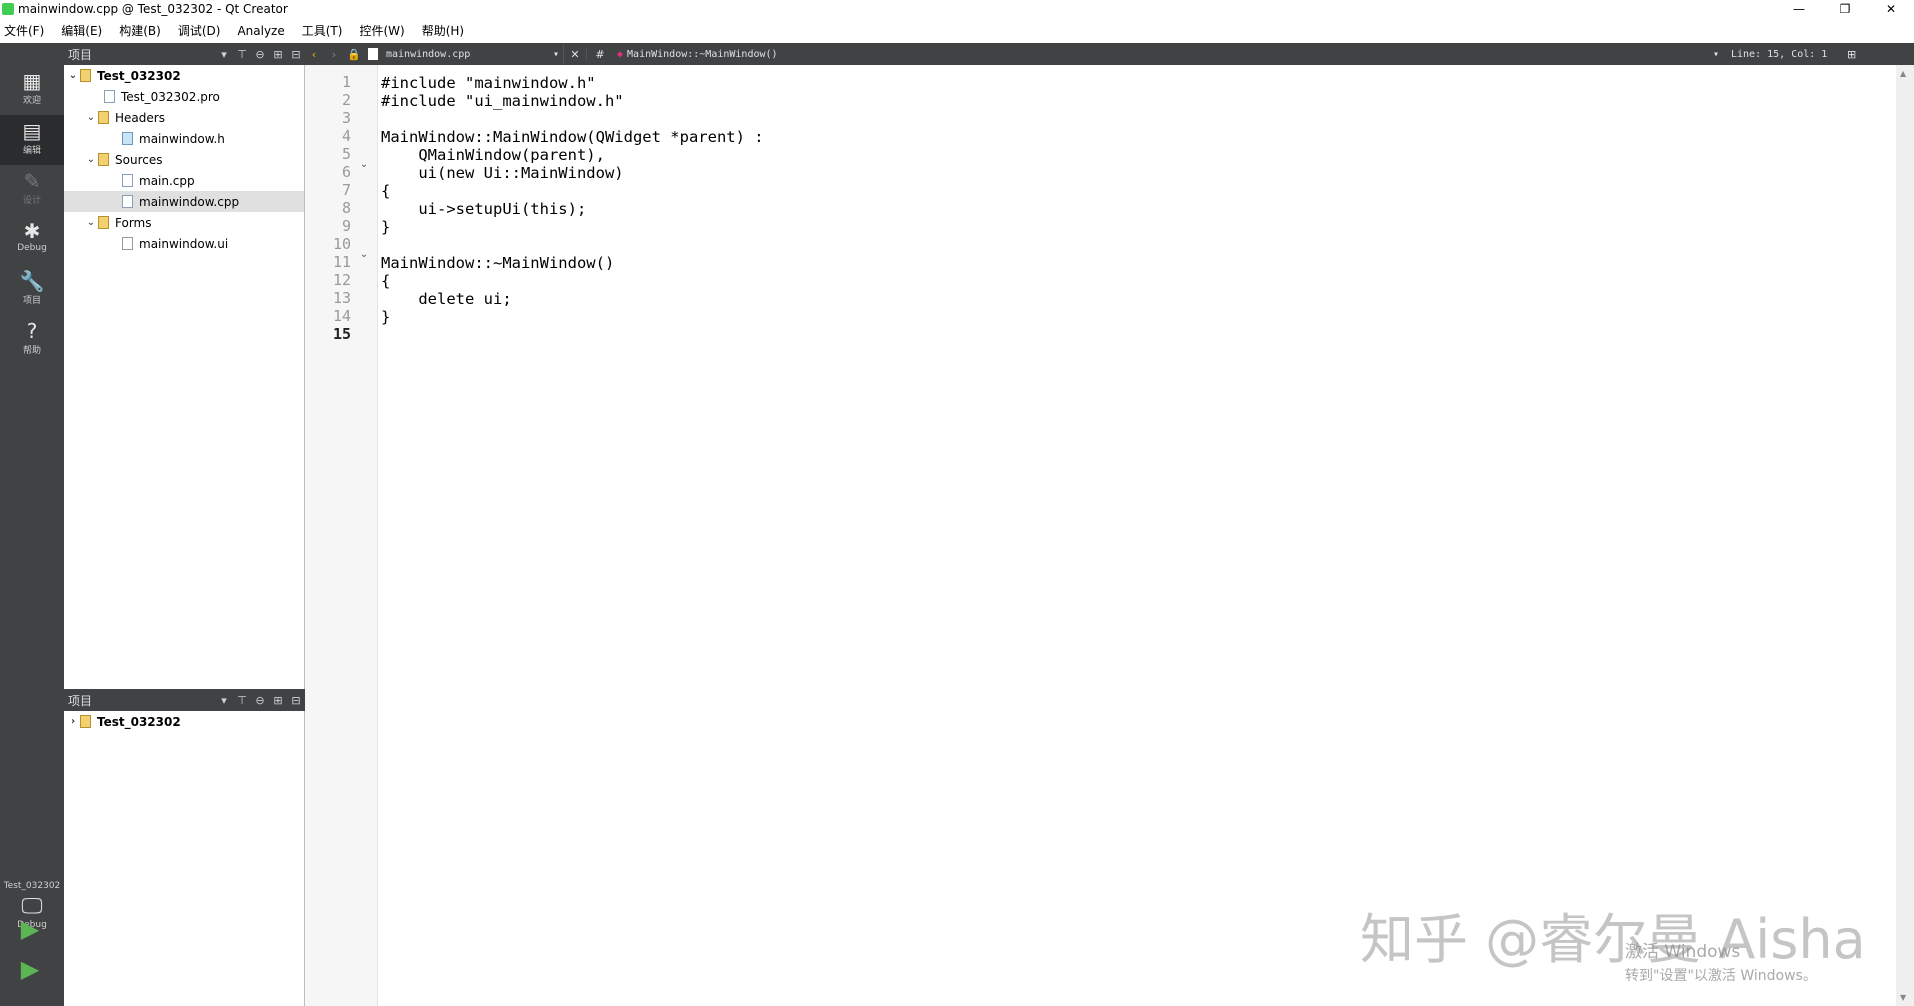  I want to click on wrench-icon: 🔧, so click(32, 281).